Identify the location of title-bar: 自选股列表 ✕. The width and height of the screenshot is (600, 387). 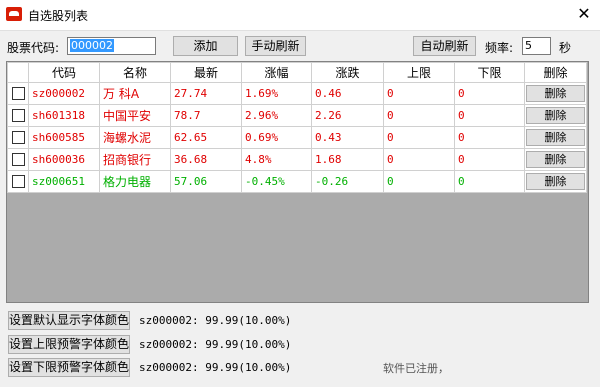
(300, 15).